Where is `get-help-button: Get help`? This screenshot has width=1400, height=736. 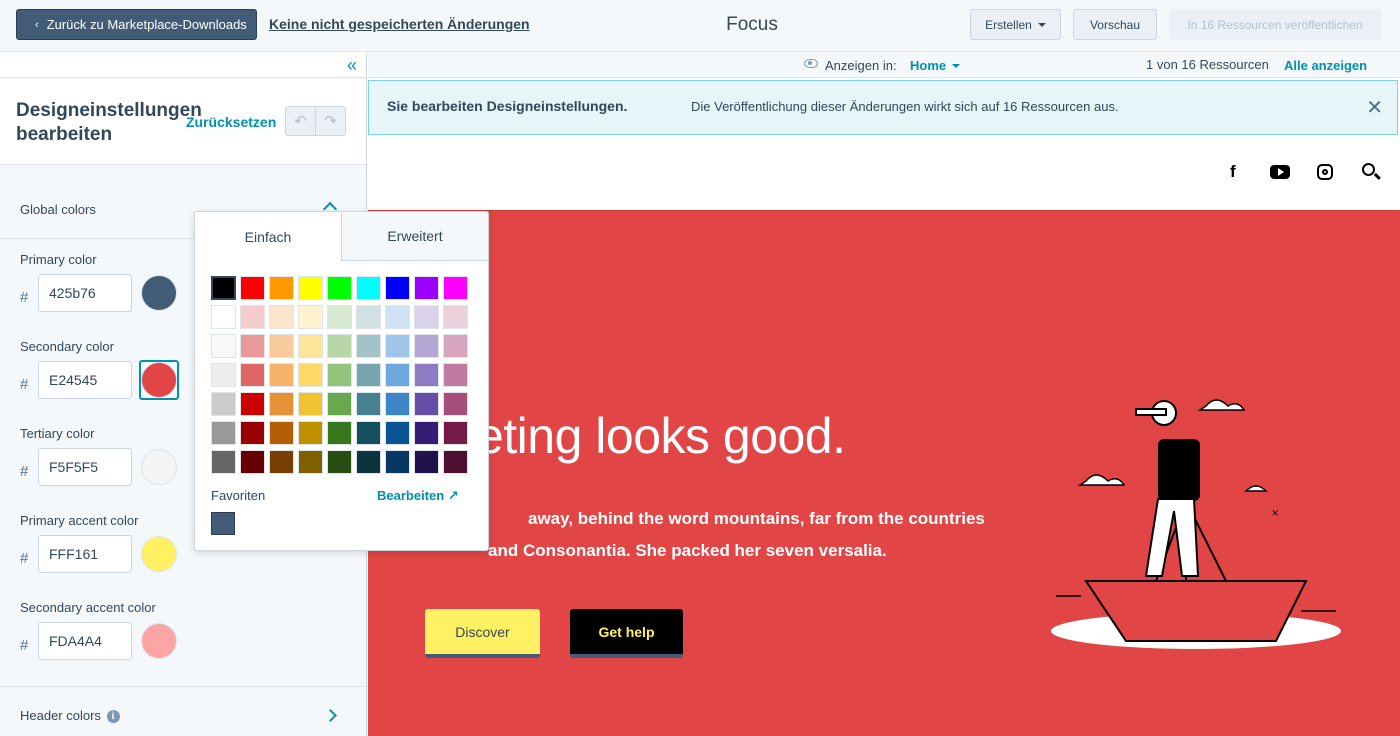 get-help-button: Get help is located at coordinates (626, 633).